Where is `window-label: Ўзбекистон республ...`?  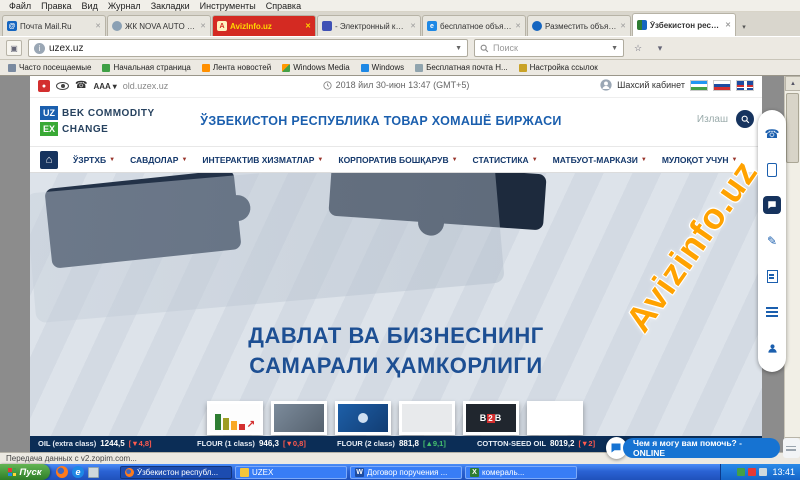 window-label: Ўзбекистон республ... is located at coordinates (178, 472).